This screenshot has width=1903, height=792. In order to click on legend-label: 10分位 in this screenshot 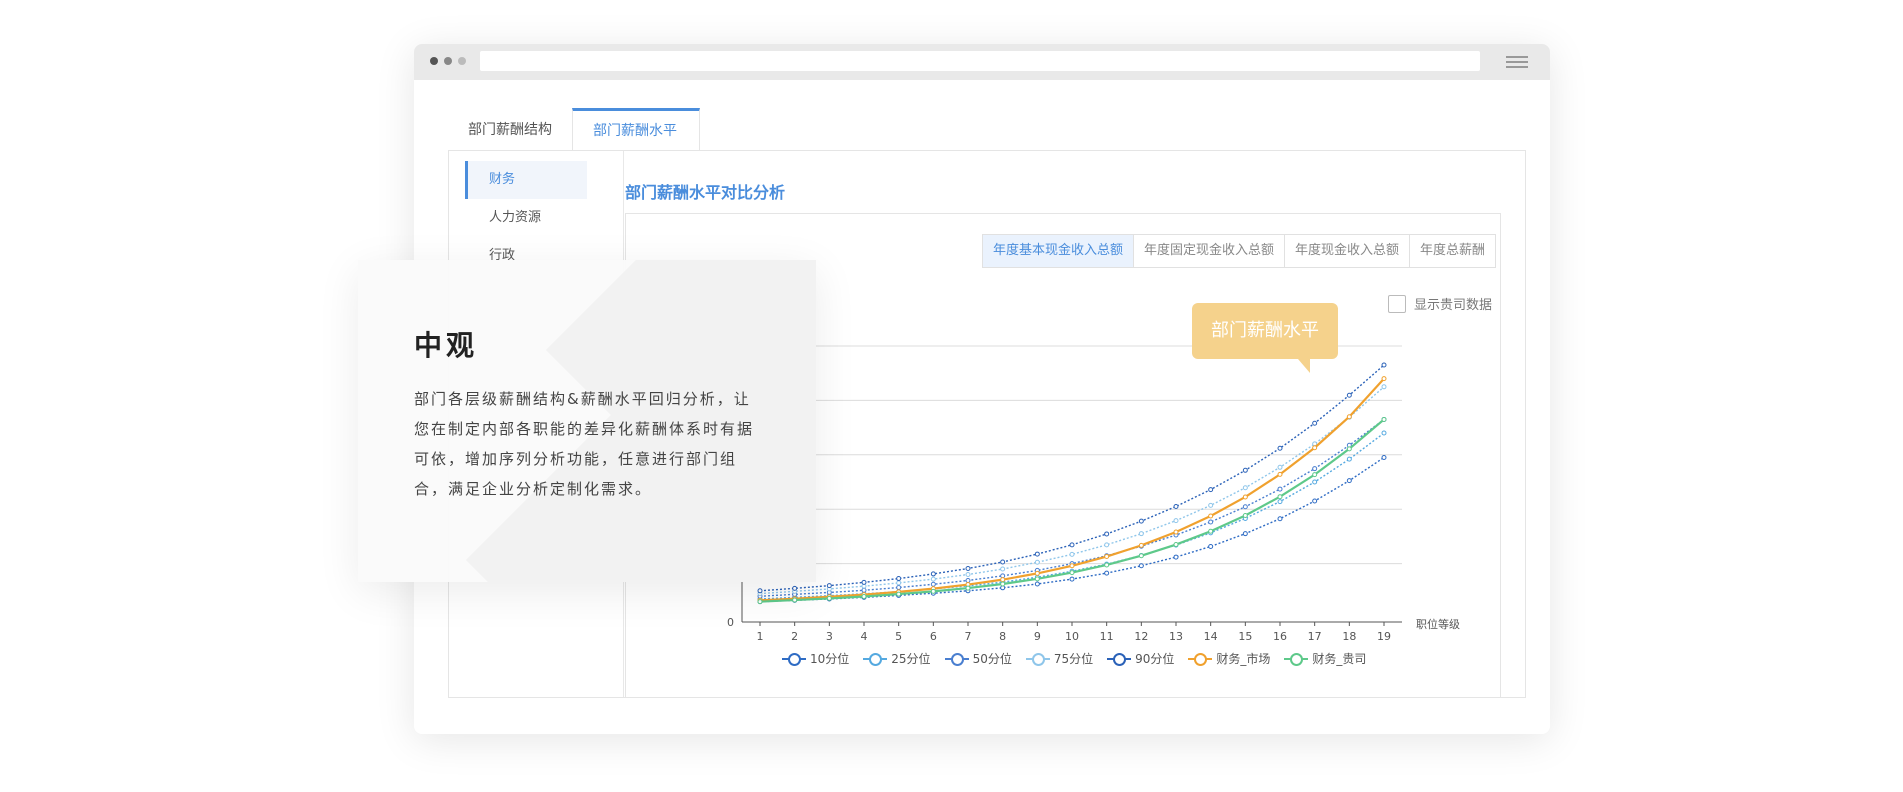, I will do `click(830, 659)`.